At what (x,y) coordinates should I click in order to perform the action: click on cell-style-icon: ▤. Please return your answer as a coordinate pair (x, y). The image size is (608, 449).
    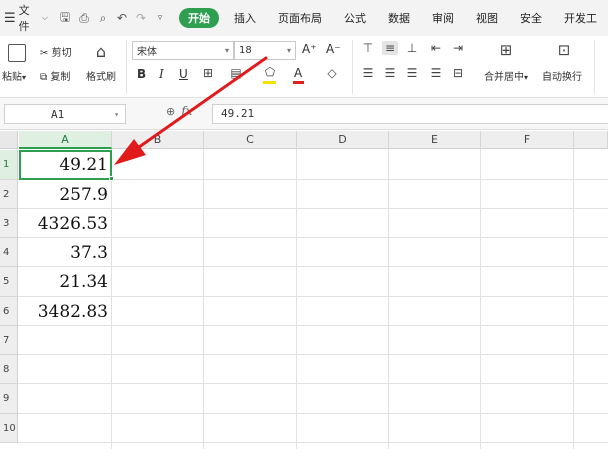
    Looking at the image, I should click on (236, 73).